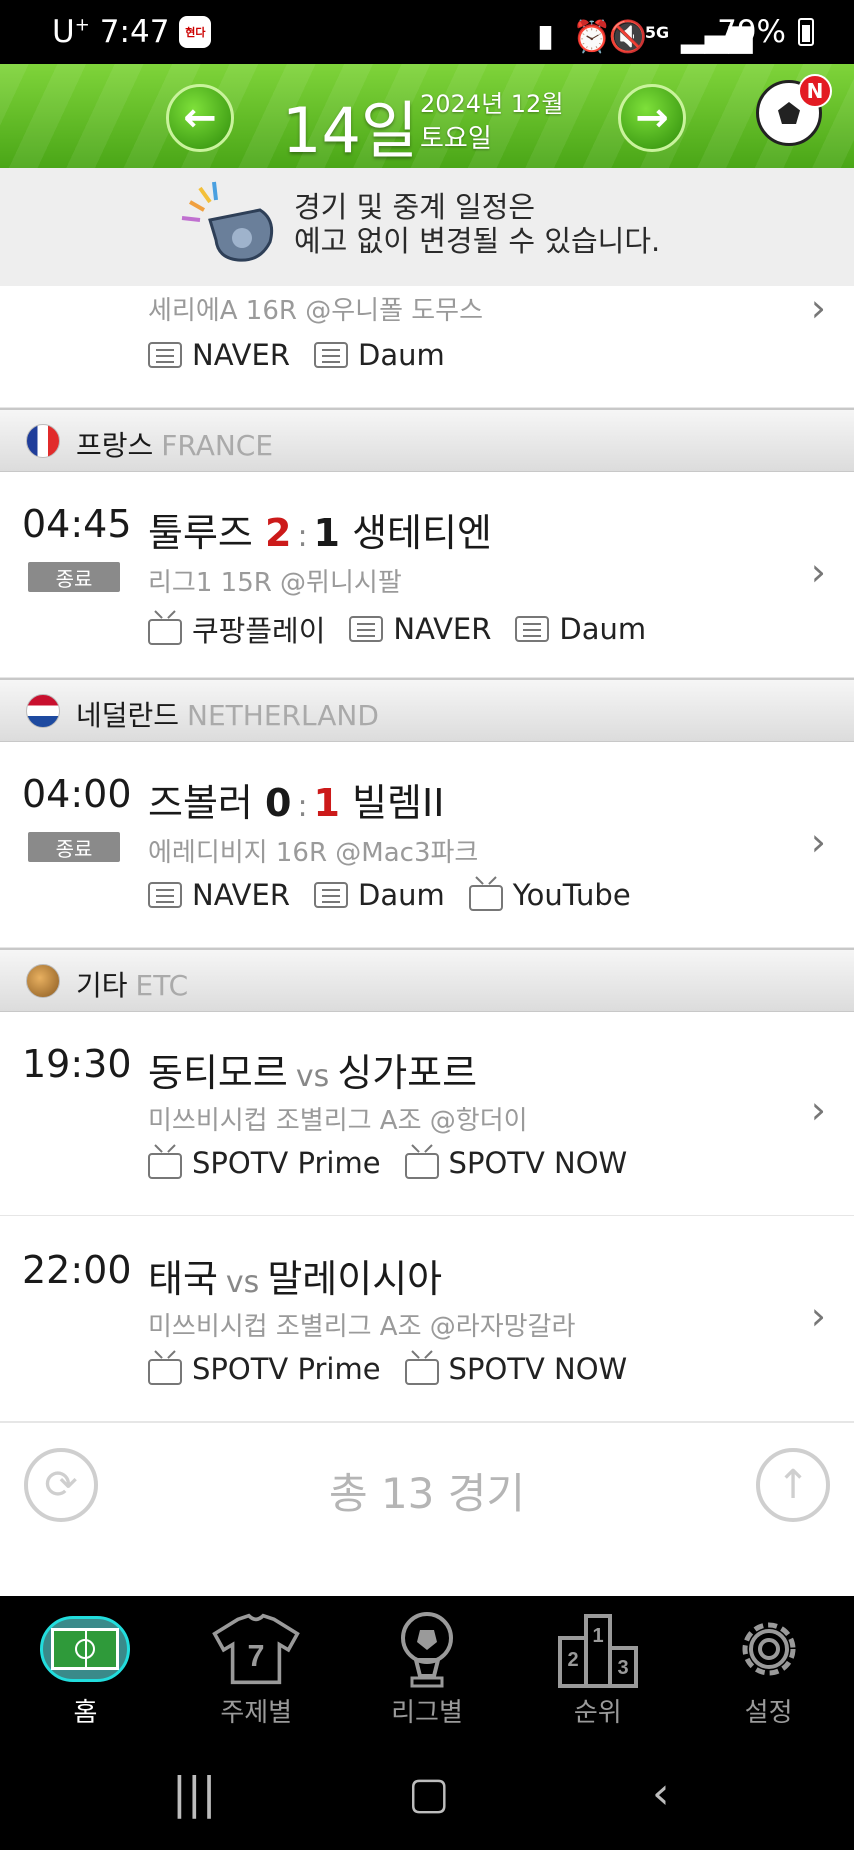 The image size is (854, 1850). I want to click on league-name-en: NETHERLAND, so click(283, 715).